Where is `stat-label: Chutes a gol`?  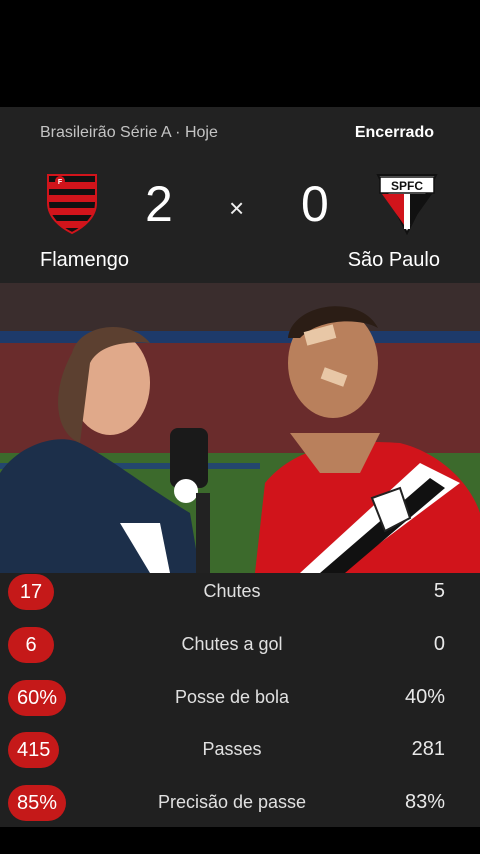
stat-label: Chutes a gol is located at coordinates (232, 644).